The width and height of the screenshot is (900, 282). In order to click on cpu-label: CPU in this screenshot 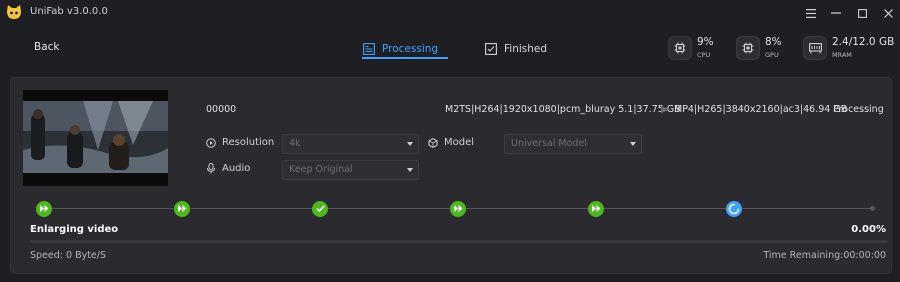, I will do `click(704, 55)`.